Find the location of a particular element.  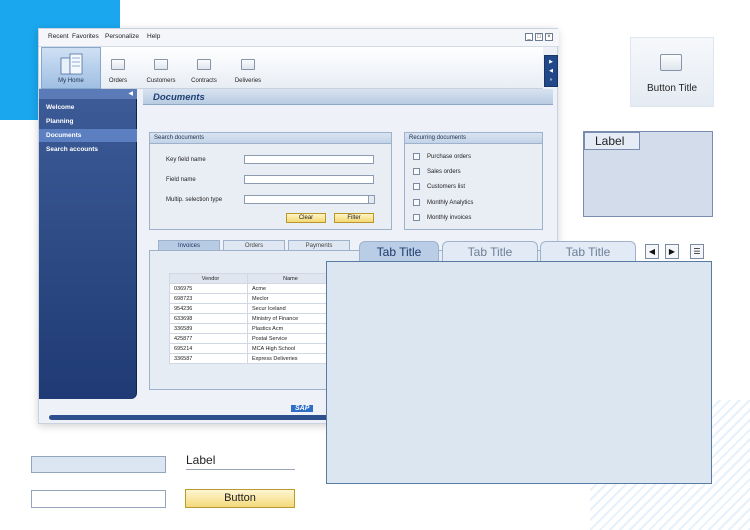

key-field-input is located at coordinates (309, 159).